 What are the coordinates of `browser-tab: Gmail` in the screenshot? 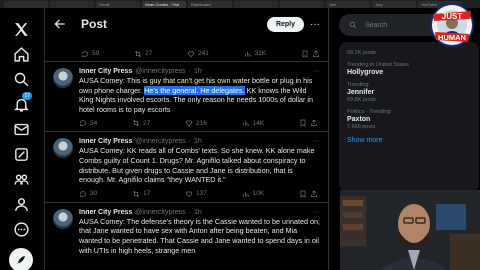 It's located at (118, 4).